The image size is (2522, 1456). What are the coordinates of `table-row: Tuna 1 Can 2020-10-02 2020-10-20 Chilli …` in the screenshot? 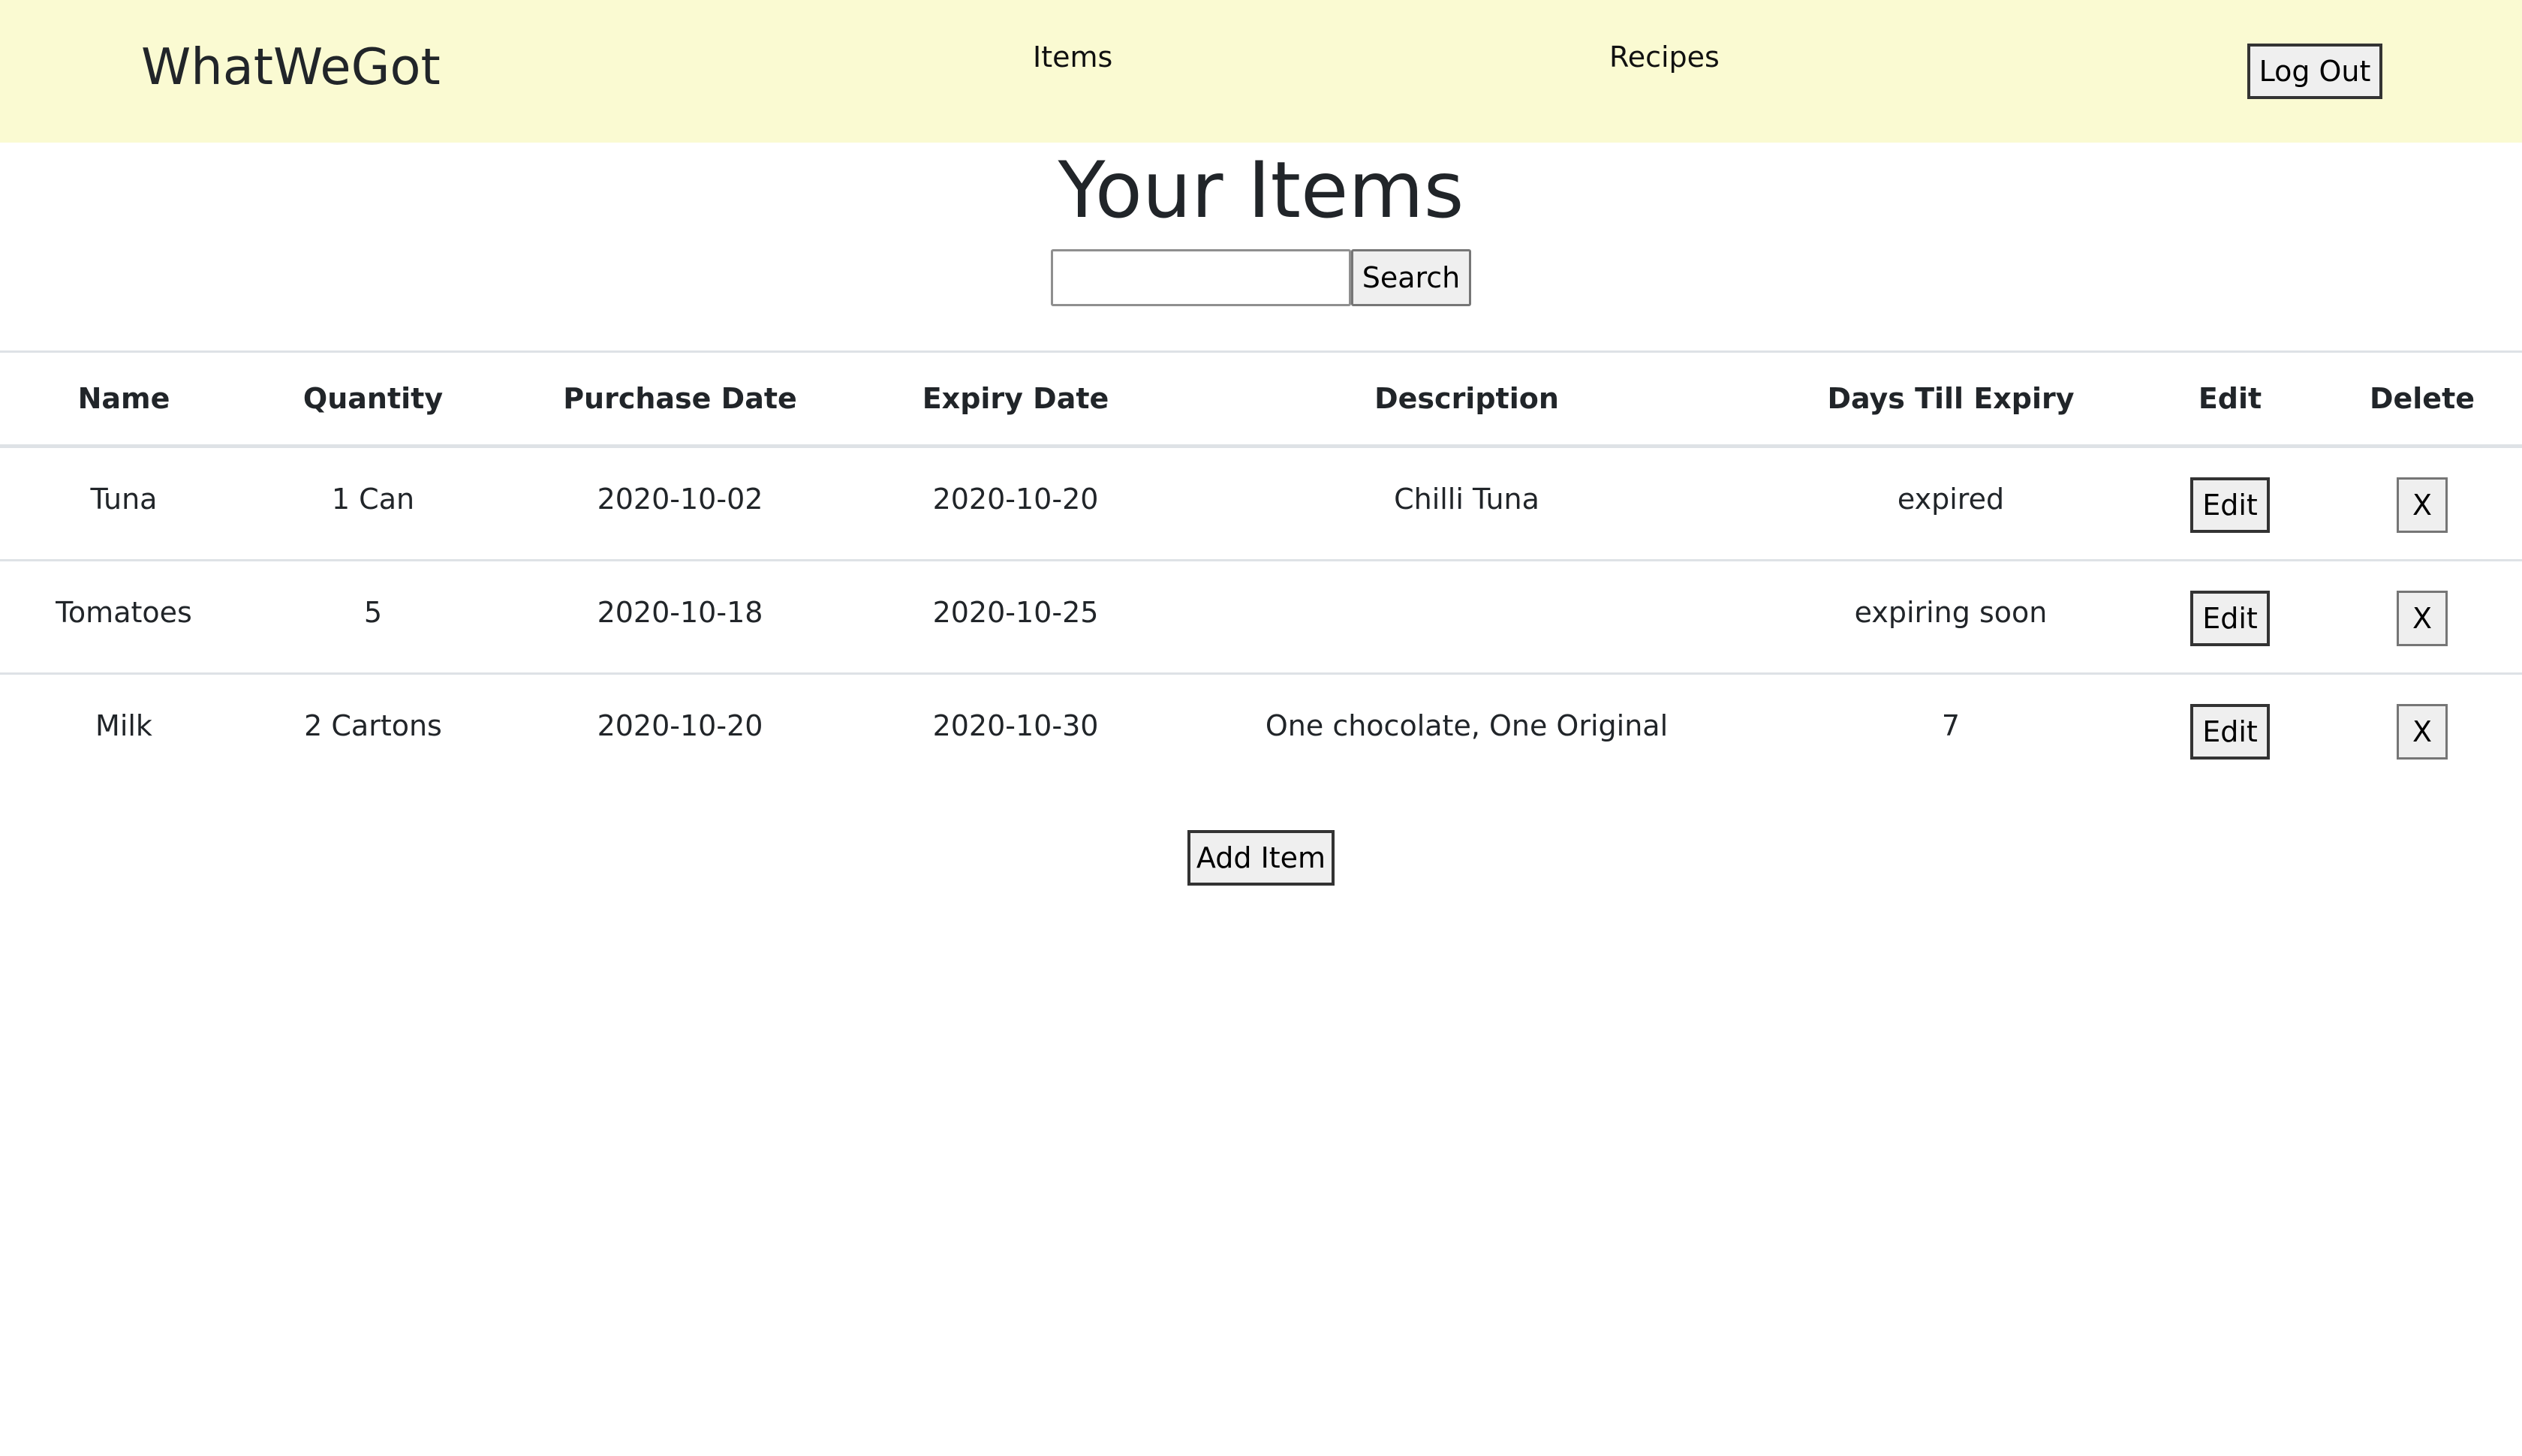 It's located at (1261, 504).